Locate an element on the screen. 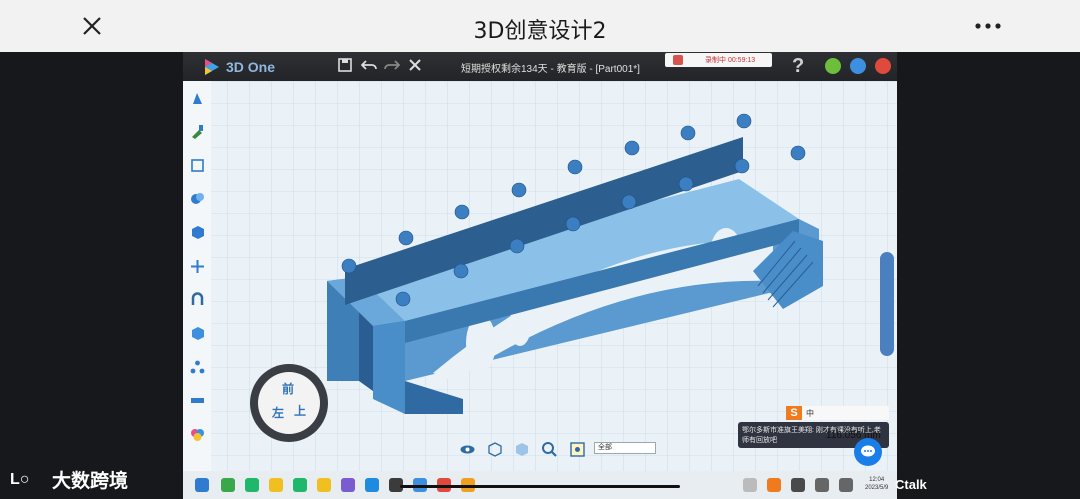 The height and width of the screenshot is (499, 1080). tray-clock: 12:04 2023/5/9 is located at coordinates (876, 484).